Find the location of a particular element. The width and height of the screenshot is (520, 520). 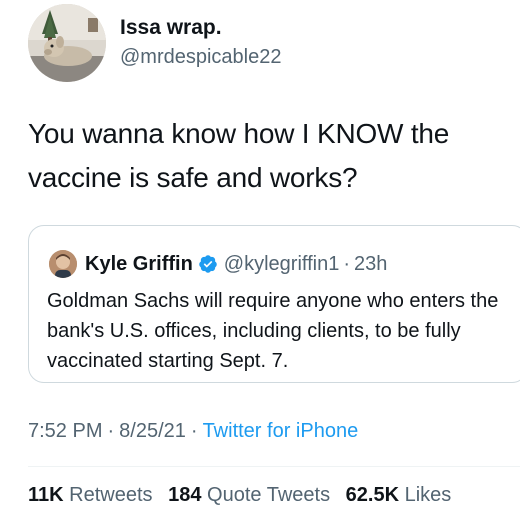

divider is located at coordinates (274, 466).